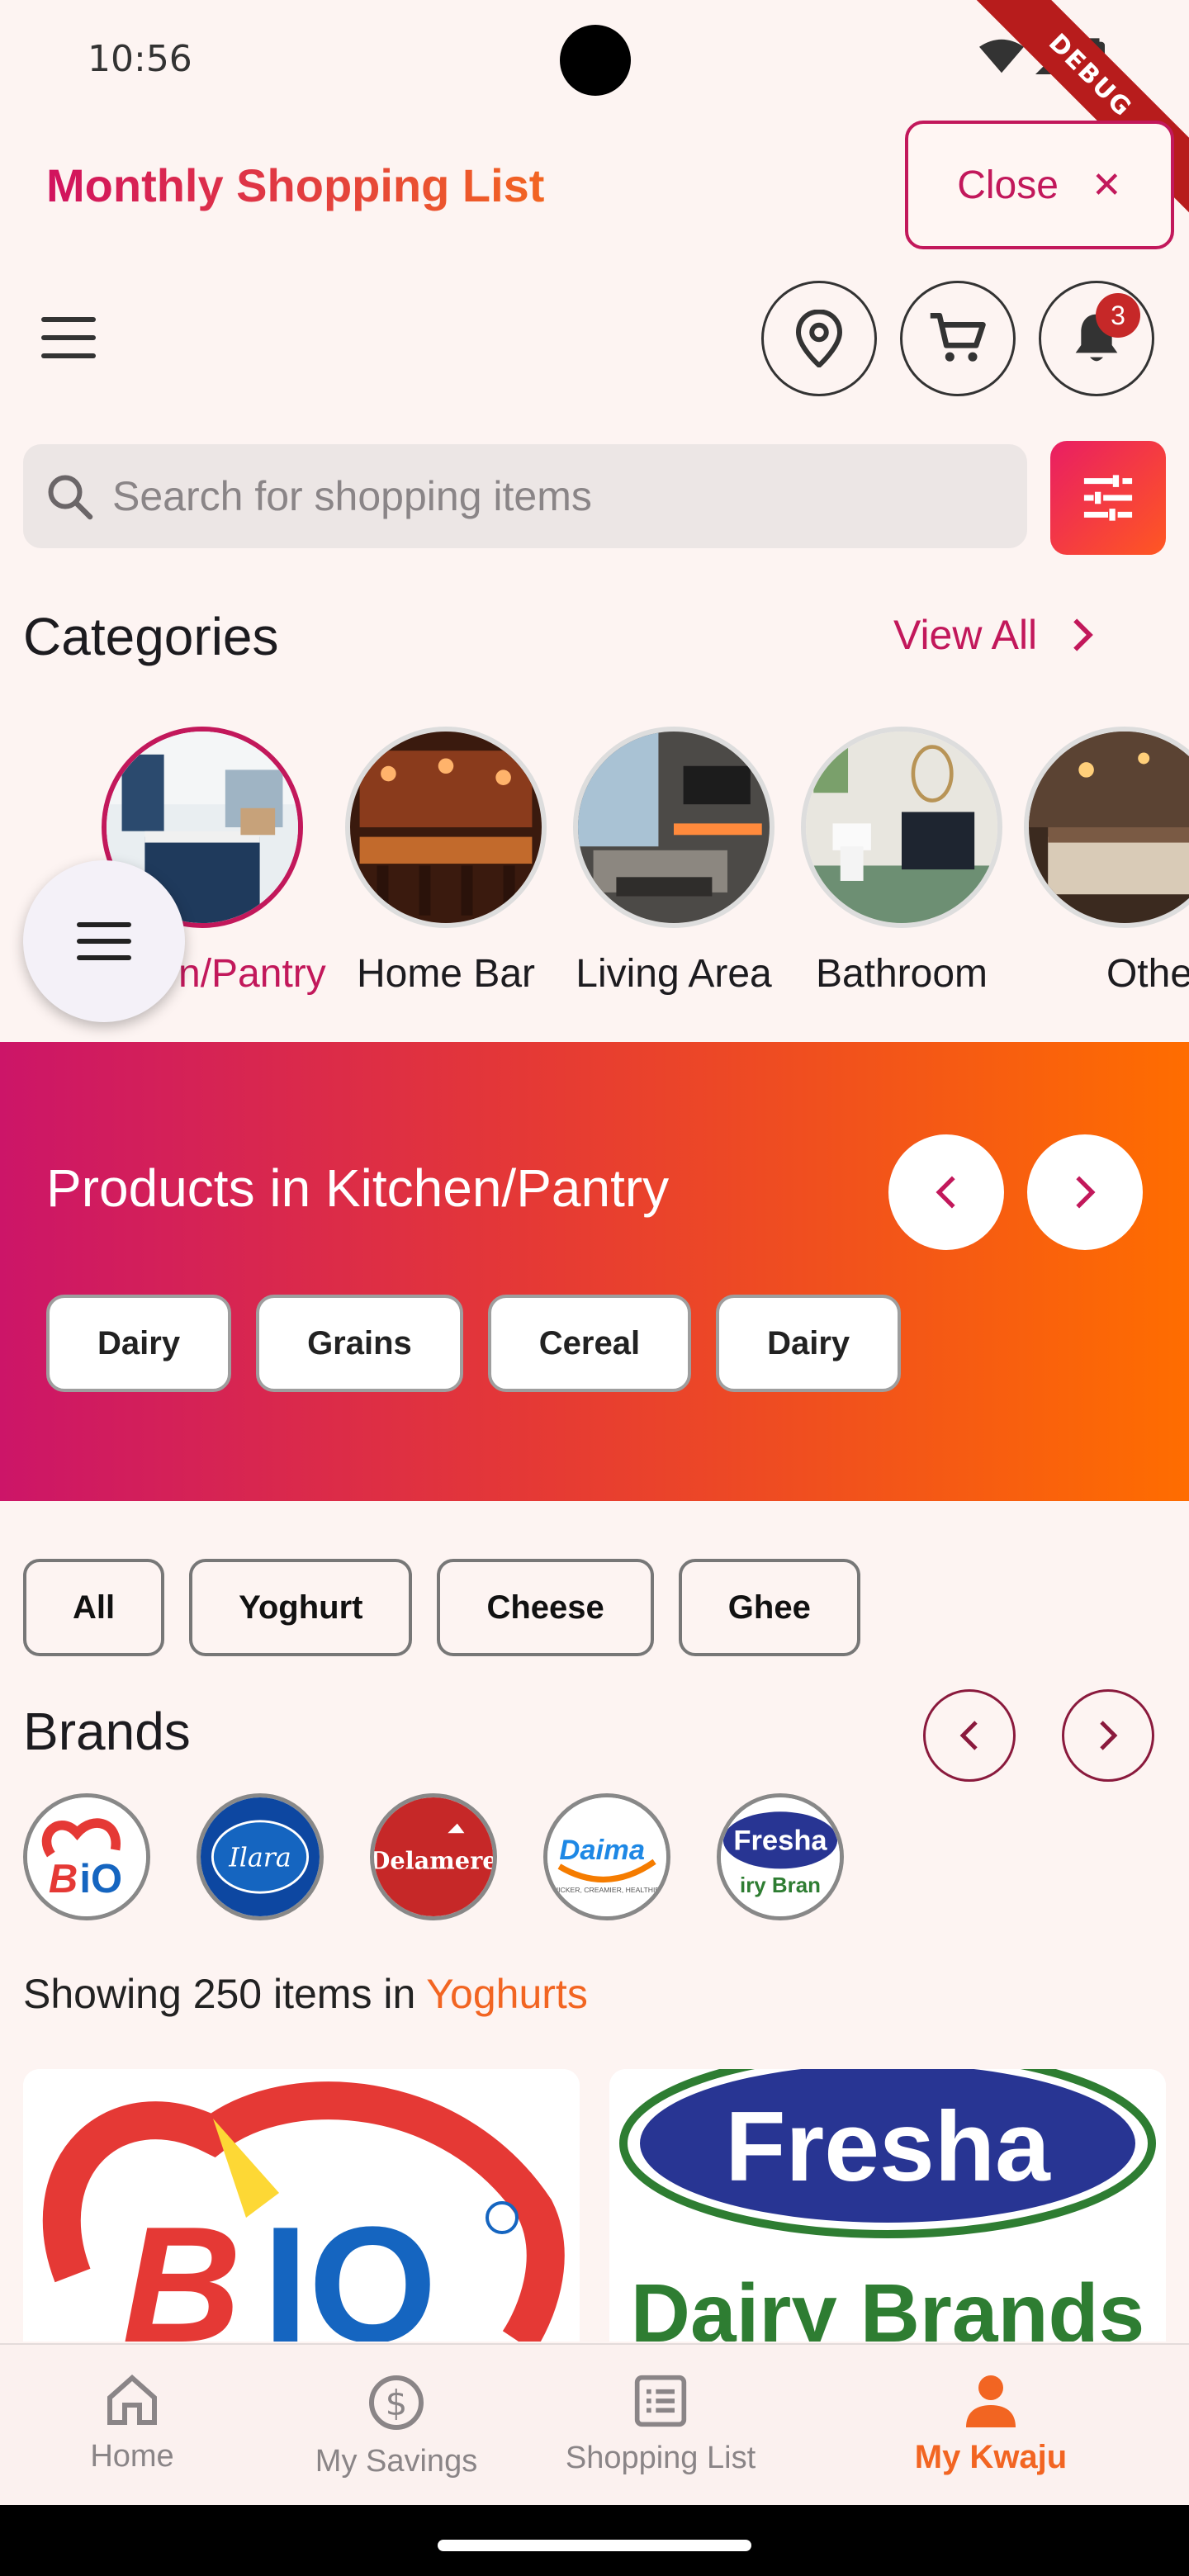  What do you see at coordinates (558, 496) in the screenshot?
I see `search-input` at bounding box center [558, 496].